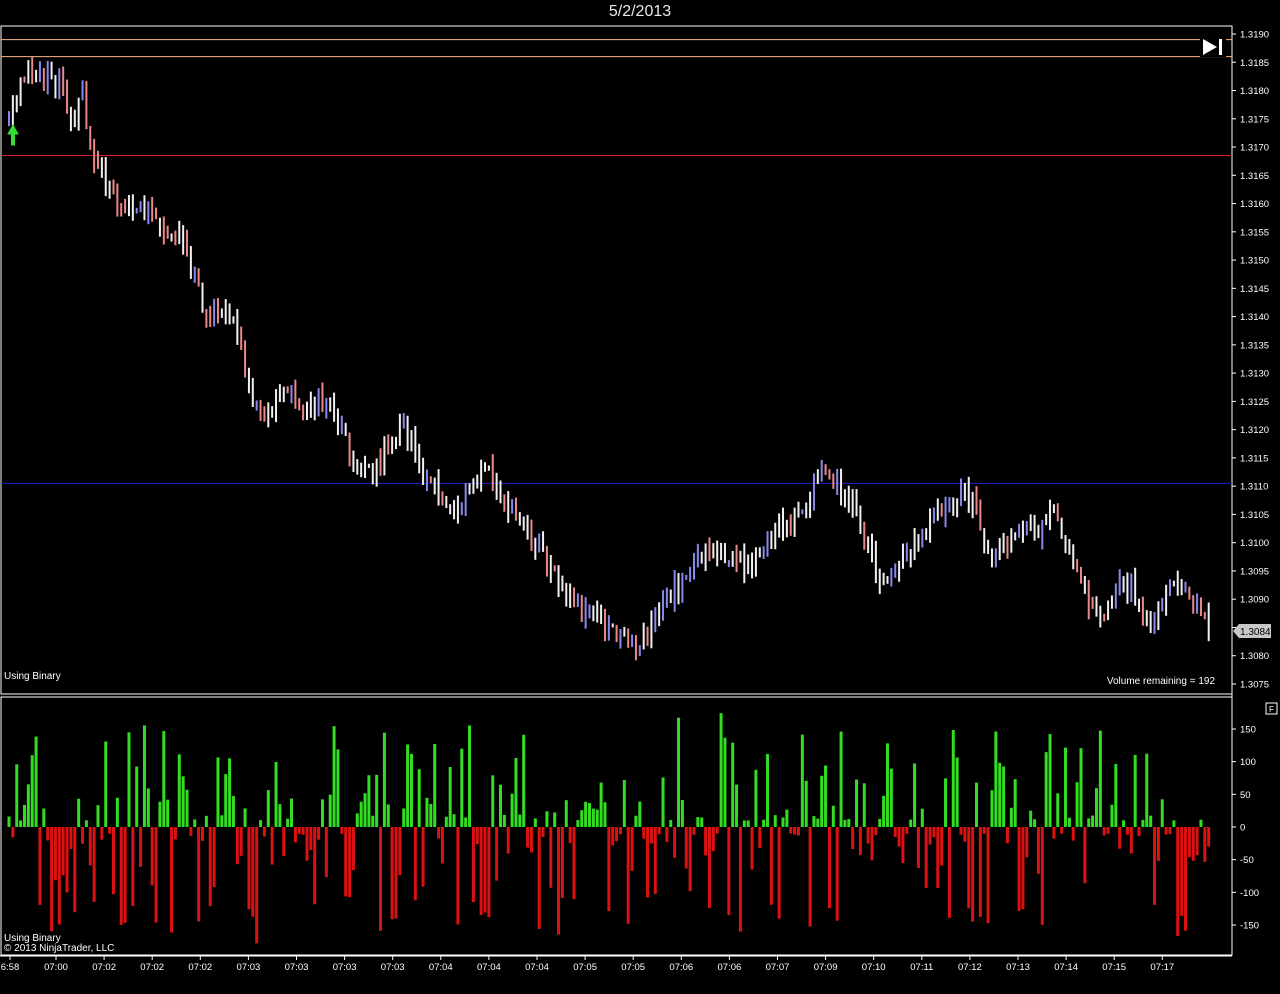 This screenshot has width=1280, height=994. Describe the element at coordinates (13, 134) in the screenshot. I see `up-arrow-signal` at that location.